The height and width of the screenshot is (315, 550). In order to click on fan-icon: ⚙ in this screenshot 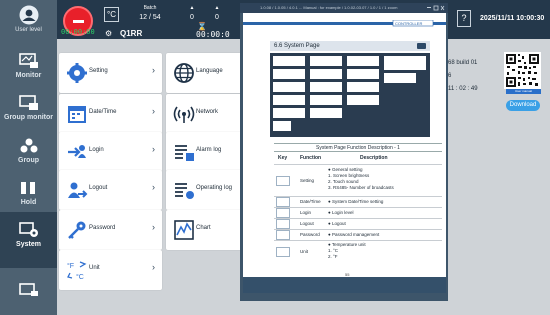, I will do `click(109, 33)`.